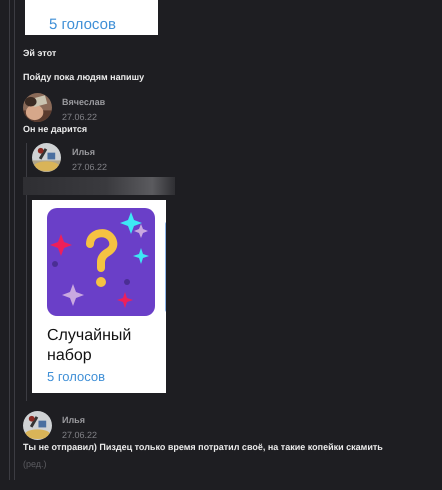 The image size is (442, 490). What do you see at coordinates (40, 53) in the screenshot?
I see `message-text: Эй этот` at bounding box center [40, 53].